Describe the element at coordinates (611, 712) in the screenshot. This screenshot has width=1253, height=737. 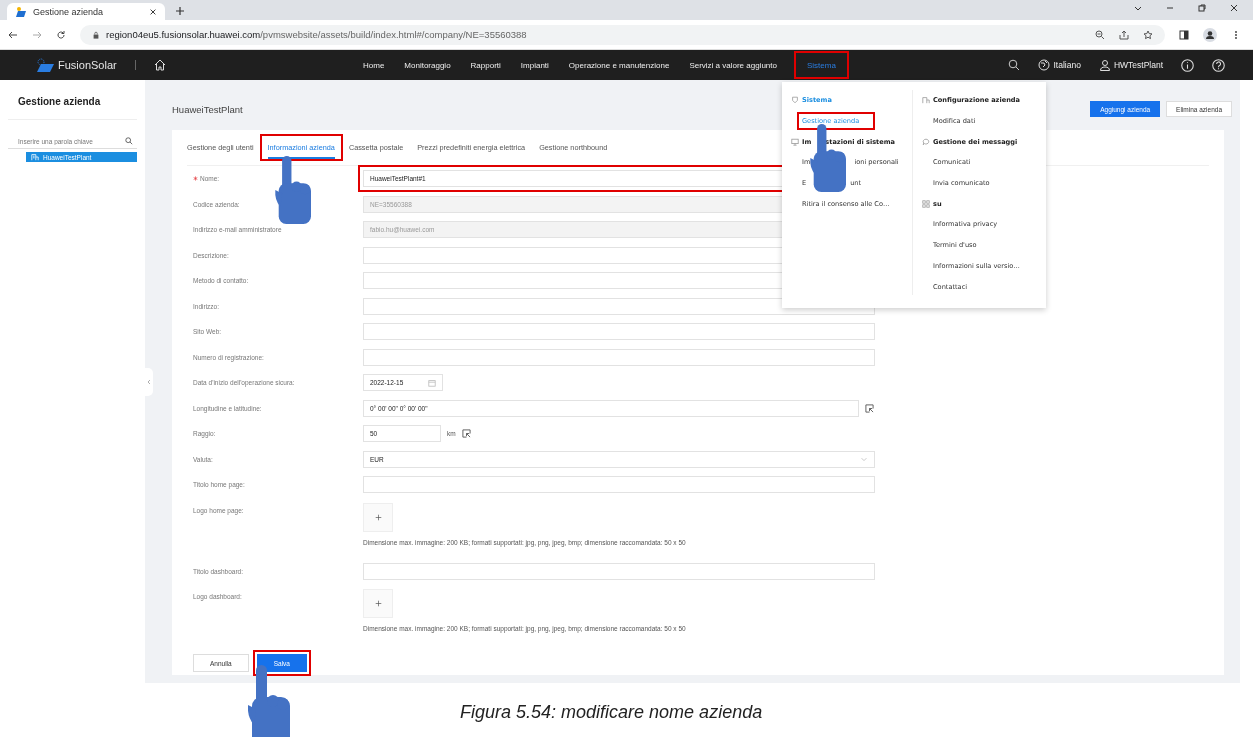
I see `figure-caption: Figura 5.54: modificare nome azienda` at that location.